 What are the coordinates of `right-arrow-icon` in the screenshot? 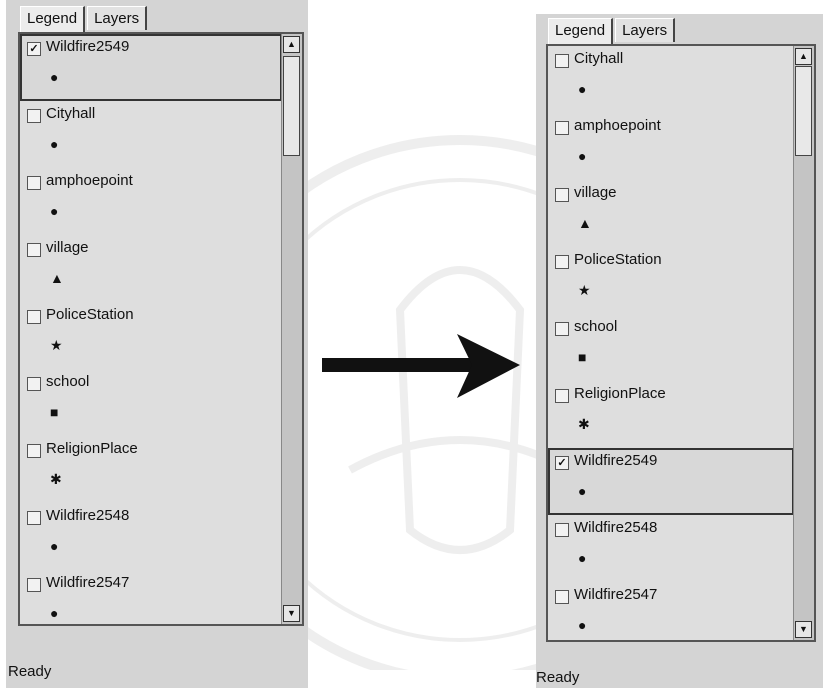 It's located at (421, 366).